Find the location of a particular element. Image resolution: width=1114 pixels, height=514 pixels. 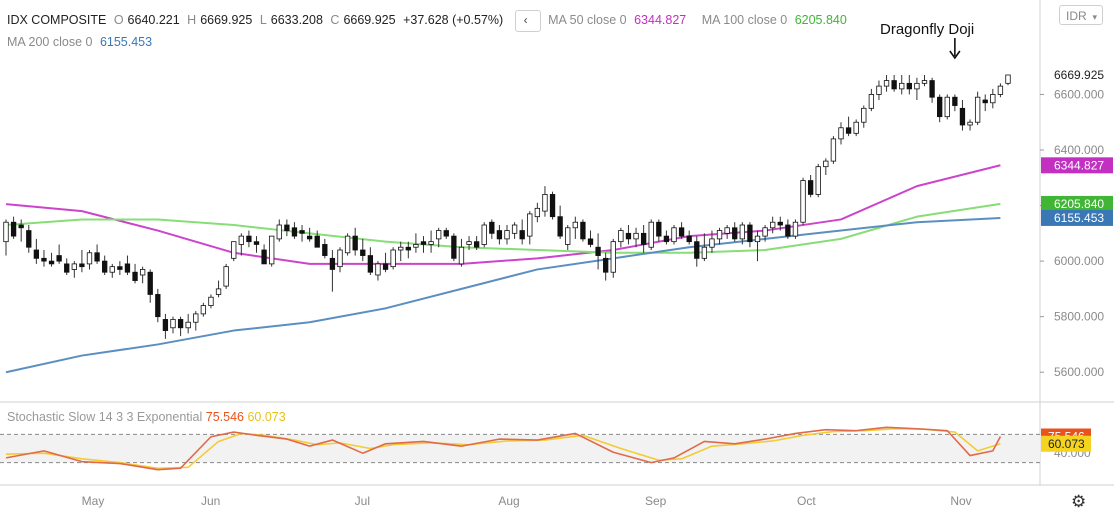

stochastic-label: Stochastic Slow 14 3 3 Exponential is located at coordinates (104, 417).